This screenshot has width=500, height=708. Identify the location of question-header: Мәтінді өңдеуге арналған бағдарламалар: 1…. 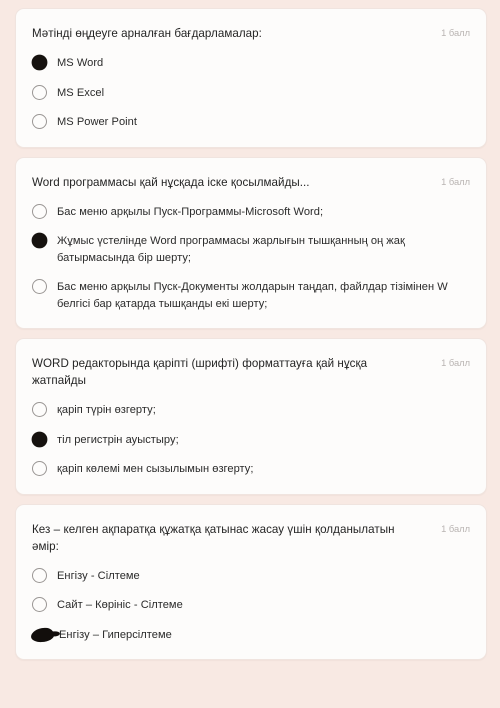
(251, 33).